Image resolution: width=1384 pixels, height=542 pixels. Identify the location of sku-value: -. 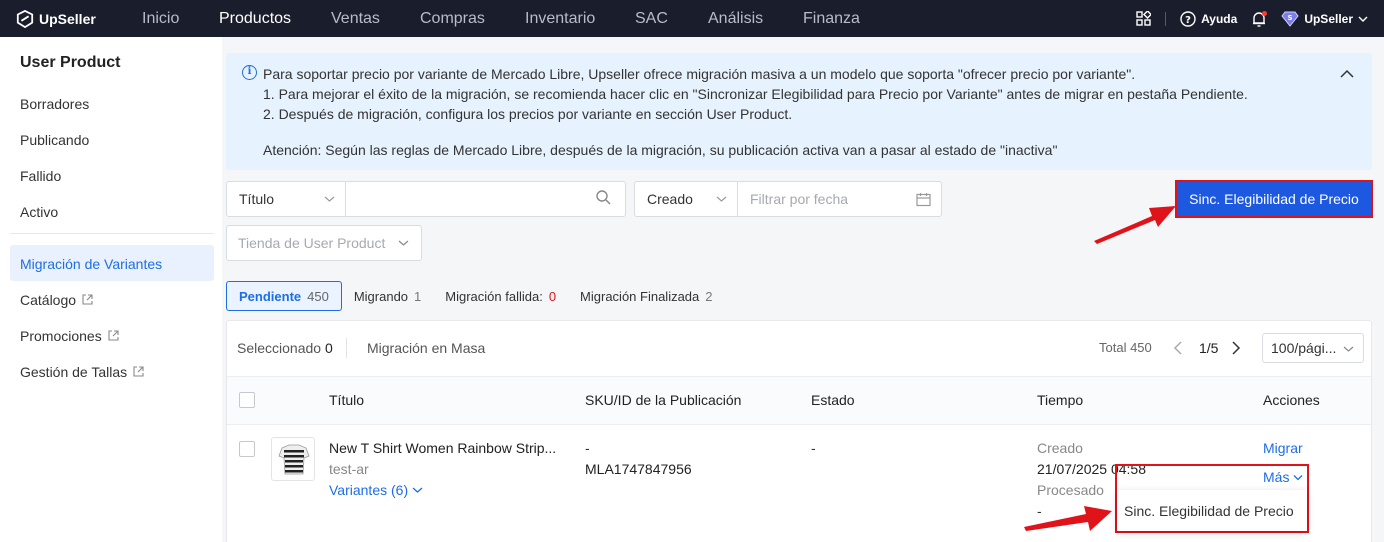
(587, 448).